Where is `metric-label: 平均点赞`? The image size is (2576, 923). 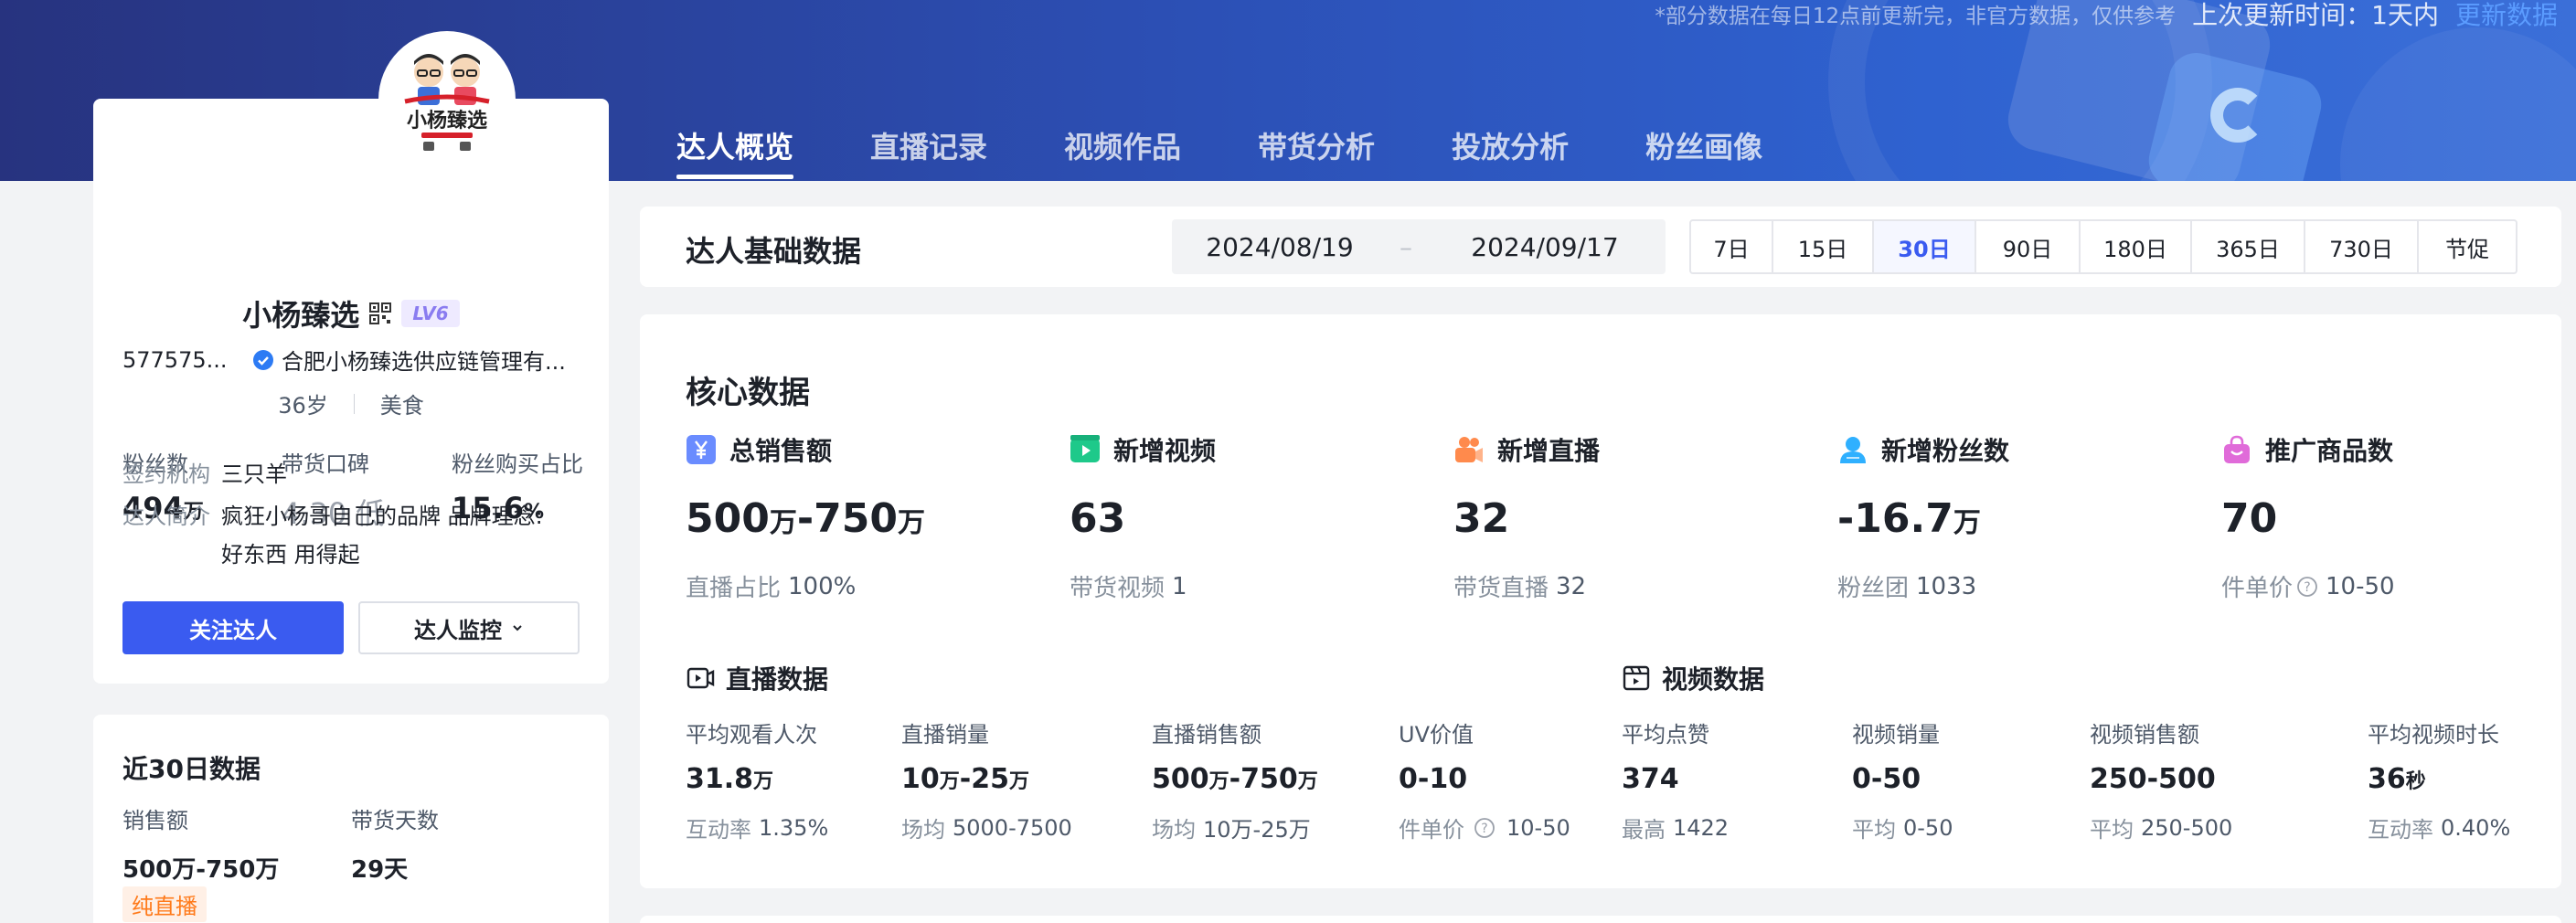
metric-label: 平均点赞 is located at coordinates (1665, 735).